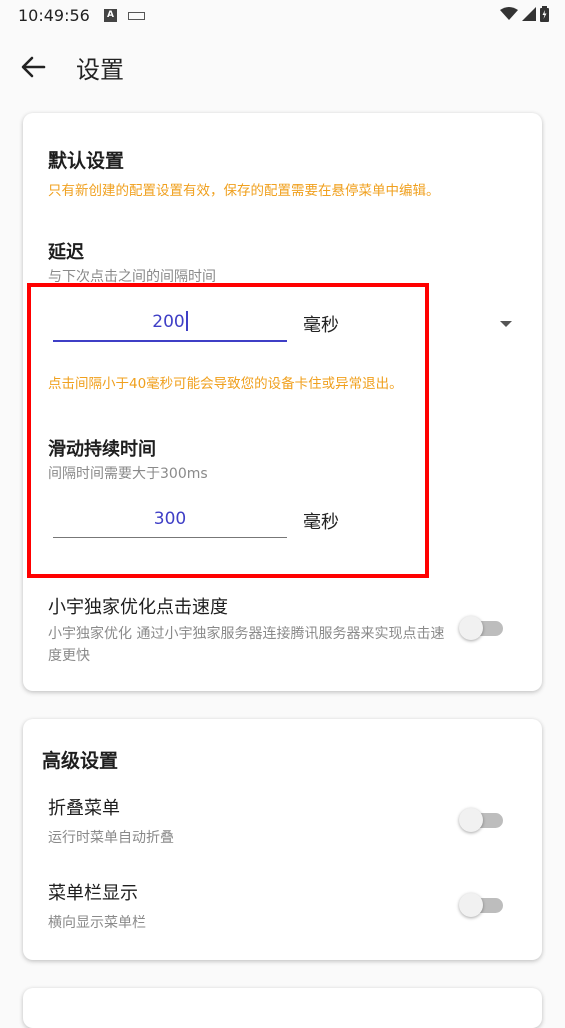  What do you see at coordinates (136, 16) in the screenshot?
I see `keyboard-icon` at bounding box center [136, 16].